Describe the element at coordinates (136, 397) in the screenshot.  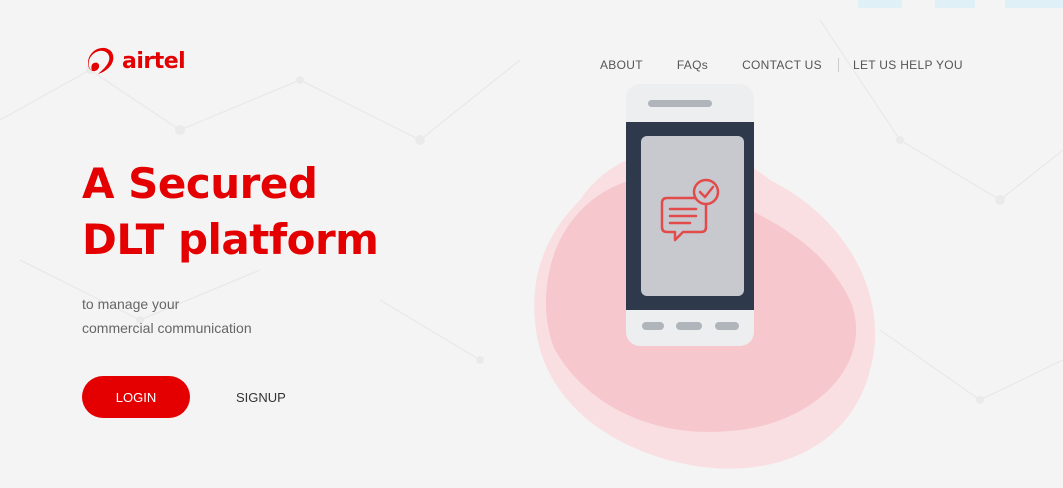
I see `login-button: LOGIN` at that location.